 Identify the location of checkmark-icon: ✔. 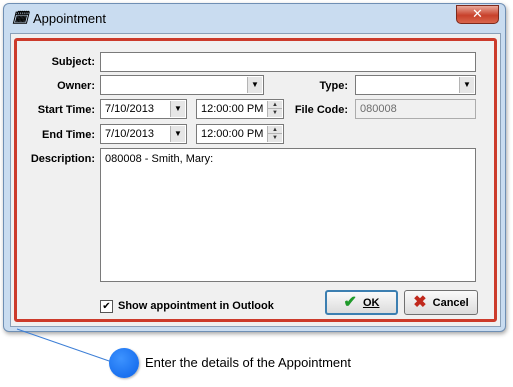
(106, 306).